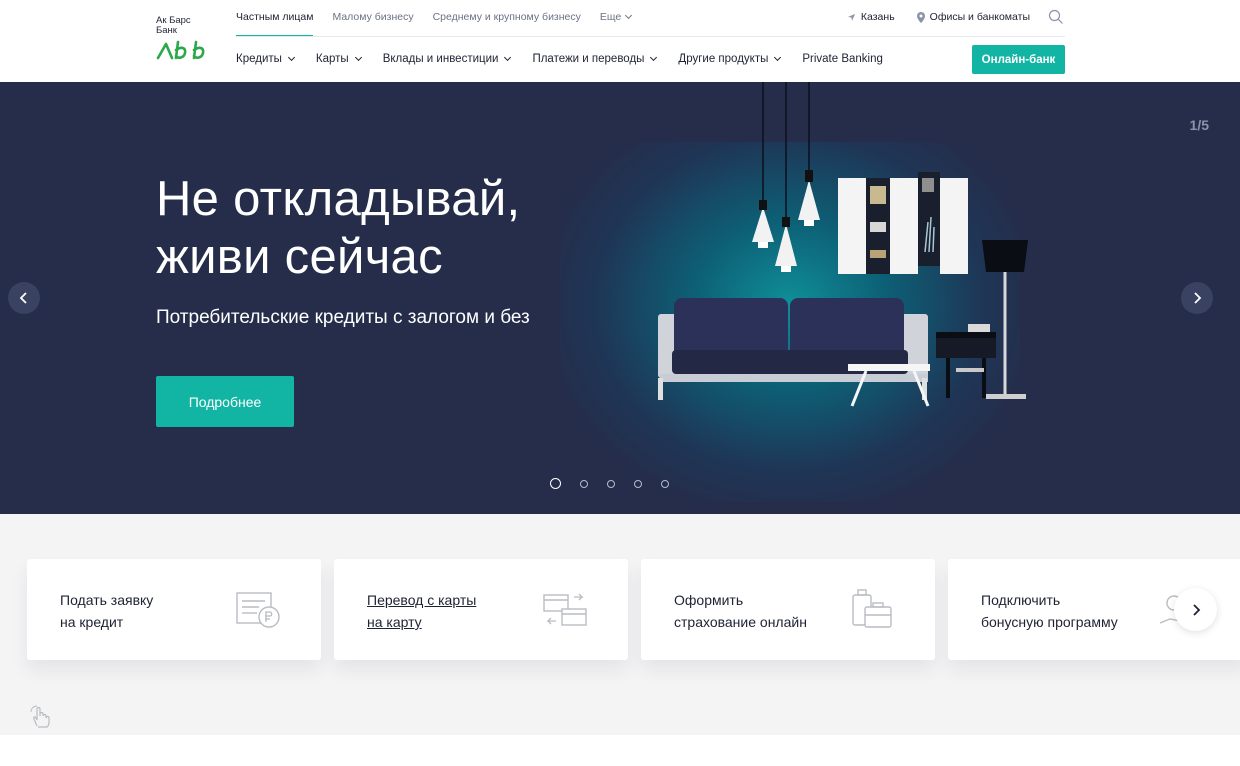 The width and height of the screenshot is (1240, 766). Describe the element at coordinates (338, 228) in the screenshot. I see `hero-title: Не откладывай, живи сейчас` at that location.